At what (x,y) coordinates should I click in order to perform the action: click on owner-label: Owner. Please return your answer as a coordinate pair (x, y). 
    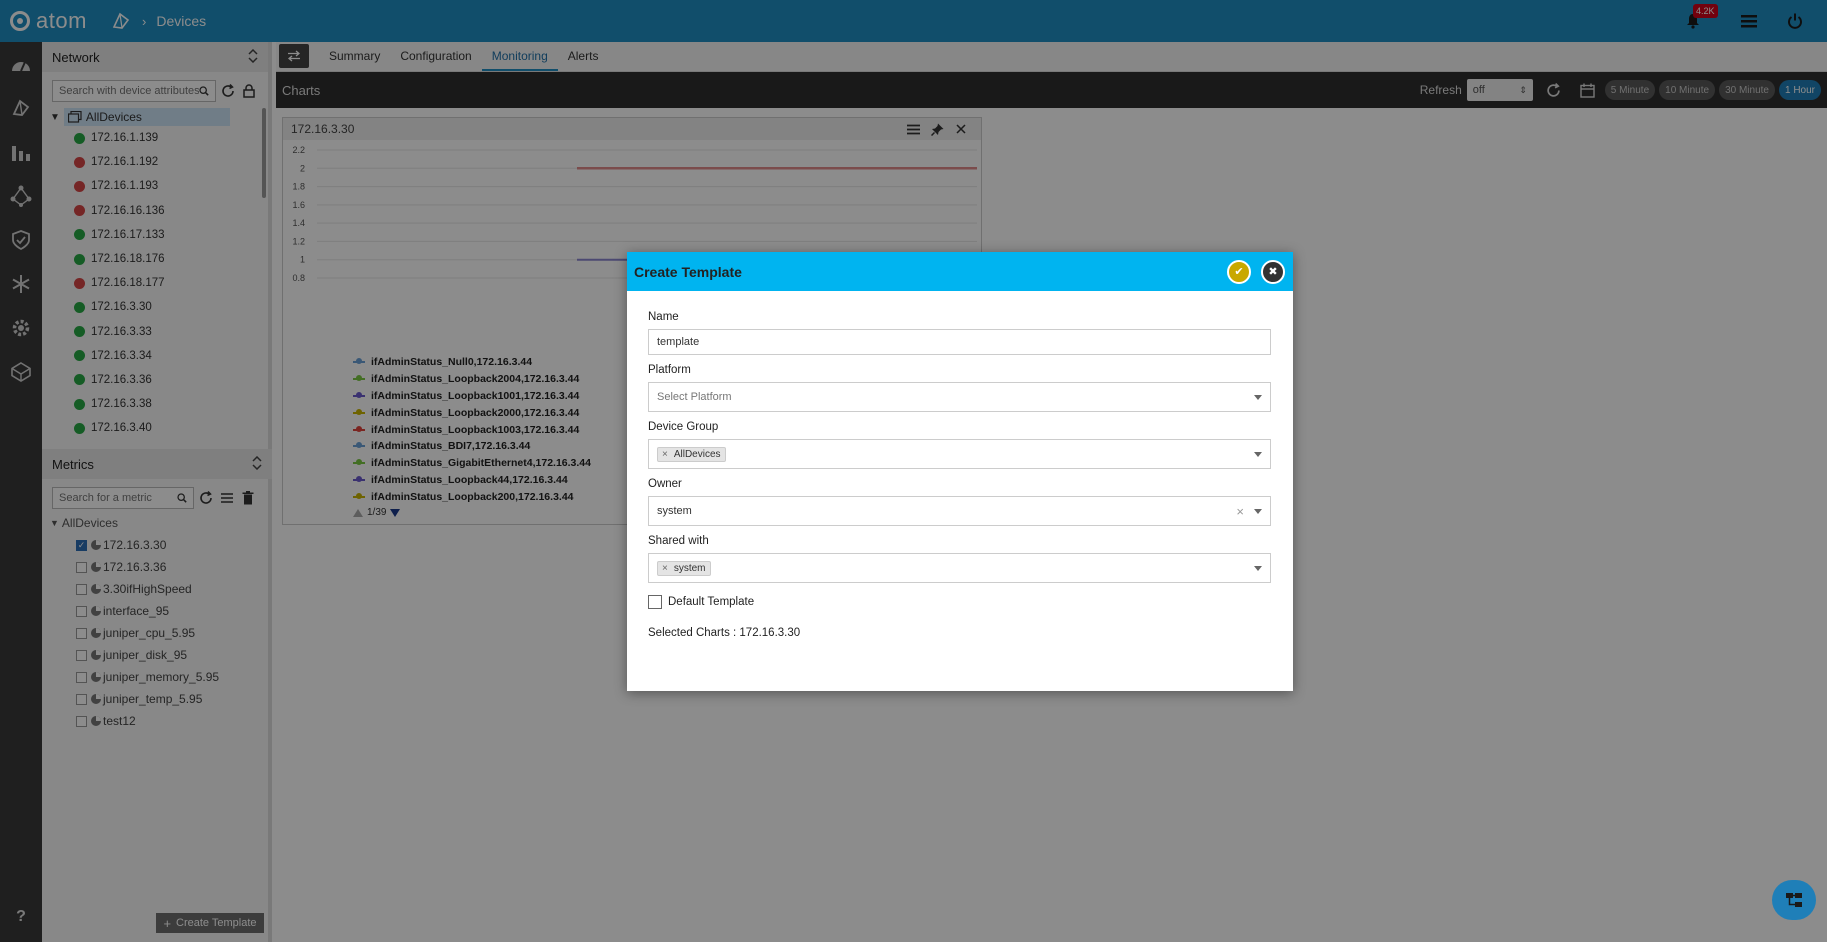
    Looking at the image, I should click on (665, 484).